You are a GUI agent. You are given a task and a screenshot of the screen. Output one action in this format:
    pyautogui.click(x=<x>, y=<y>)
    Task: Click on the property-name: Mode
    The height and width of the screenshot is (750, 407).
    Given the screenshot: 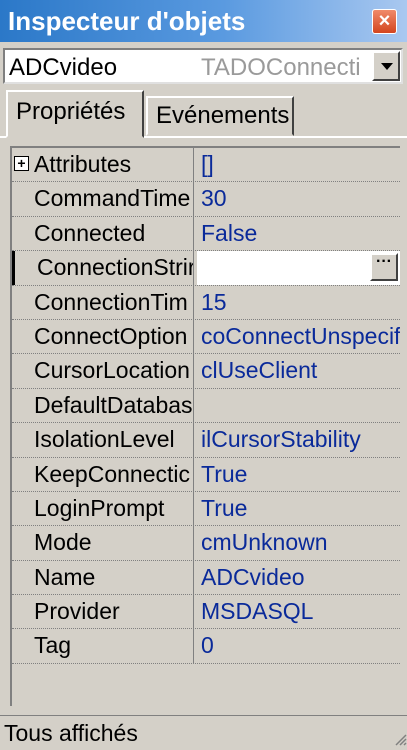 What is the action you would take?
    pyautogui.click(x=103, y=543)
    